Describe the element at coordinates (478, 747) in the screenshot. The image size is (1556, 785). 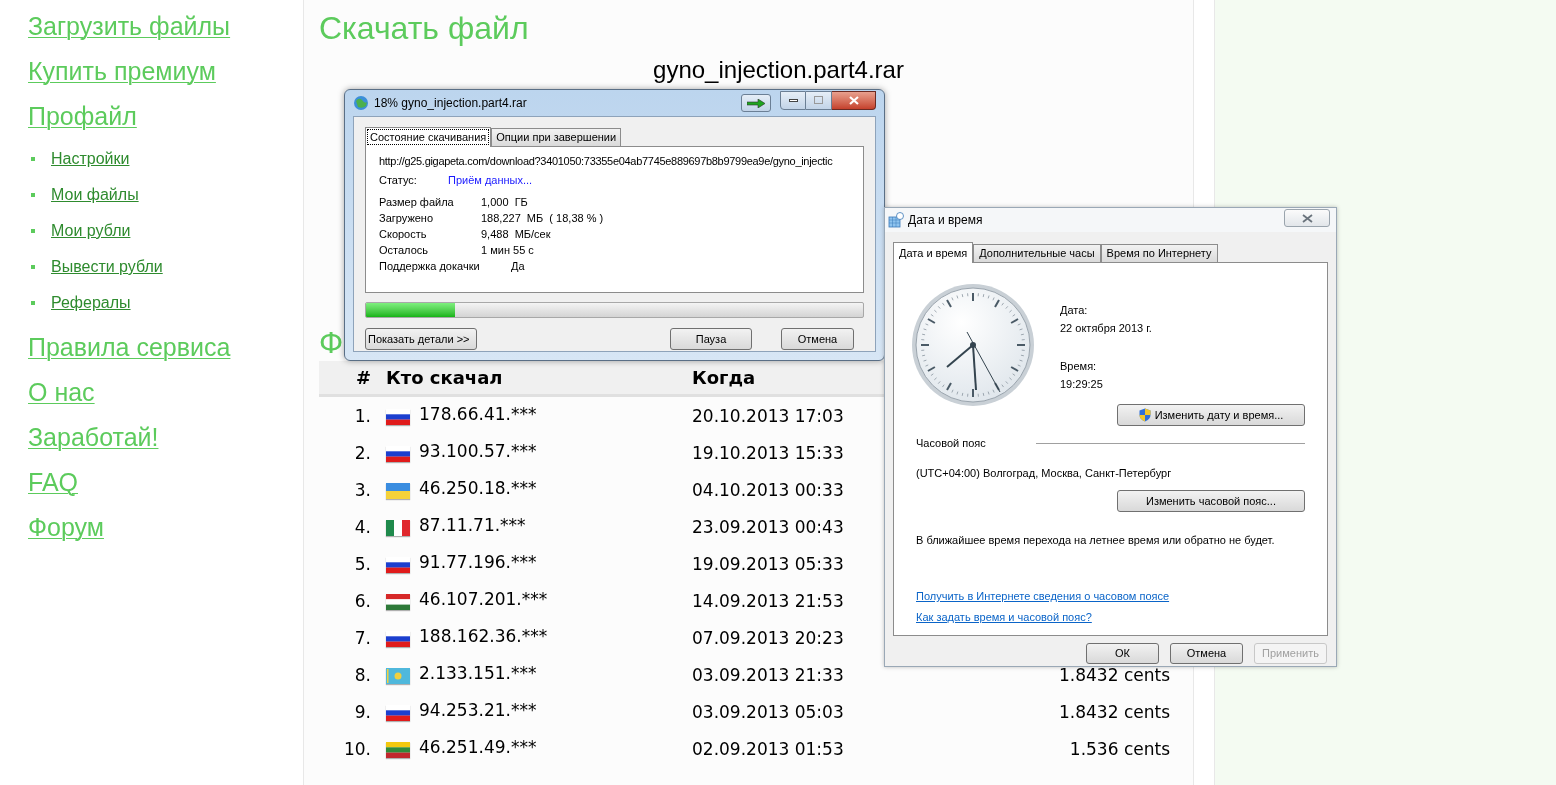
I see `table-cell-text: 46.251.49.***` at that location.